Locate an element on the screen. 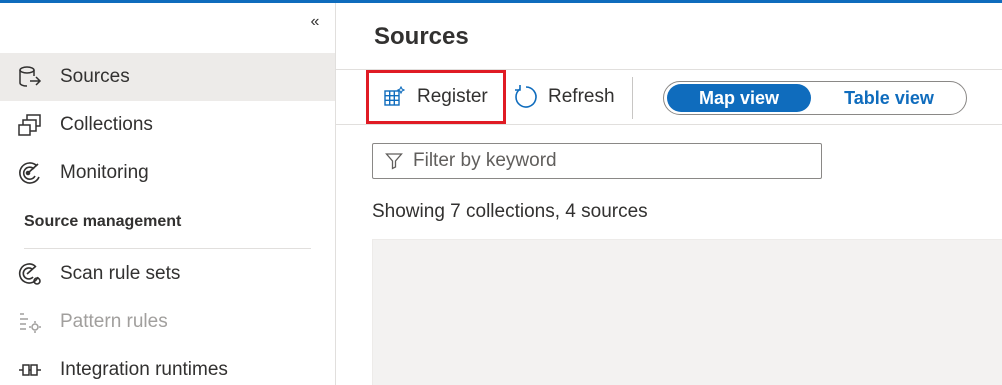 Image resolution: width=1002 pixels, height=385 pixels. sidebar-item-pattern-rules: Pattern rules is located at coordinates (167, 322).